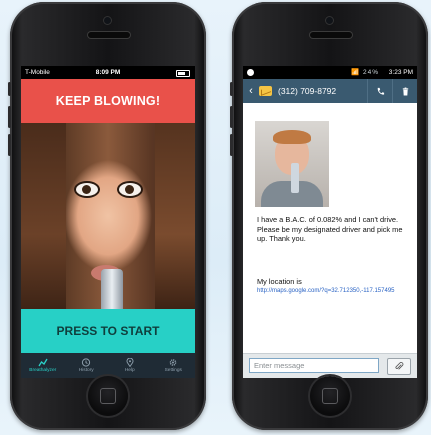  What do you see at coordinates (86, 362) in the screenshot?
I see `clock-icon` at bounding box center [86, 362].